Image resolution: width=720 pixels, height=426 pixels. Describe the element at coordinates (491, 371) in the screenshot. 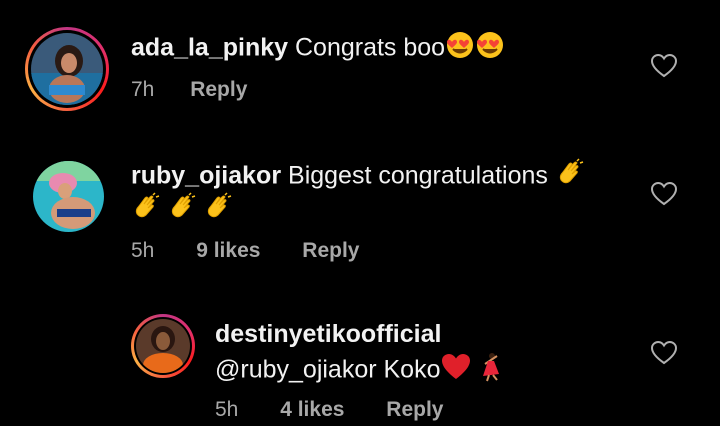

I see `dancer-emoji-icon` at that location.